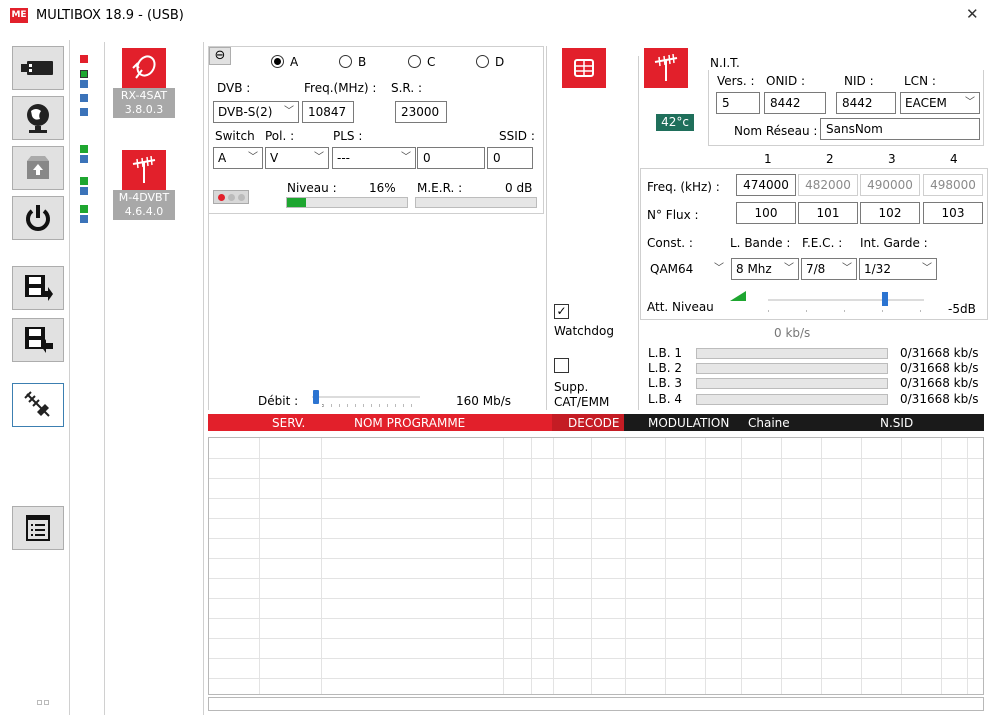 Image resolution: width=989 pixels, height=715 pixels. I want to click on freq-khz-label: Freq. (kHz) :, so click(683, 187).